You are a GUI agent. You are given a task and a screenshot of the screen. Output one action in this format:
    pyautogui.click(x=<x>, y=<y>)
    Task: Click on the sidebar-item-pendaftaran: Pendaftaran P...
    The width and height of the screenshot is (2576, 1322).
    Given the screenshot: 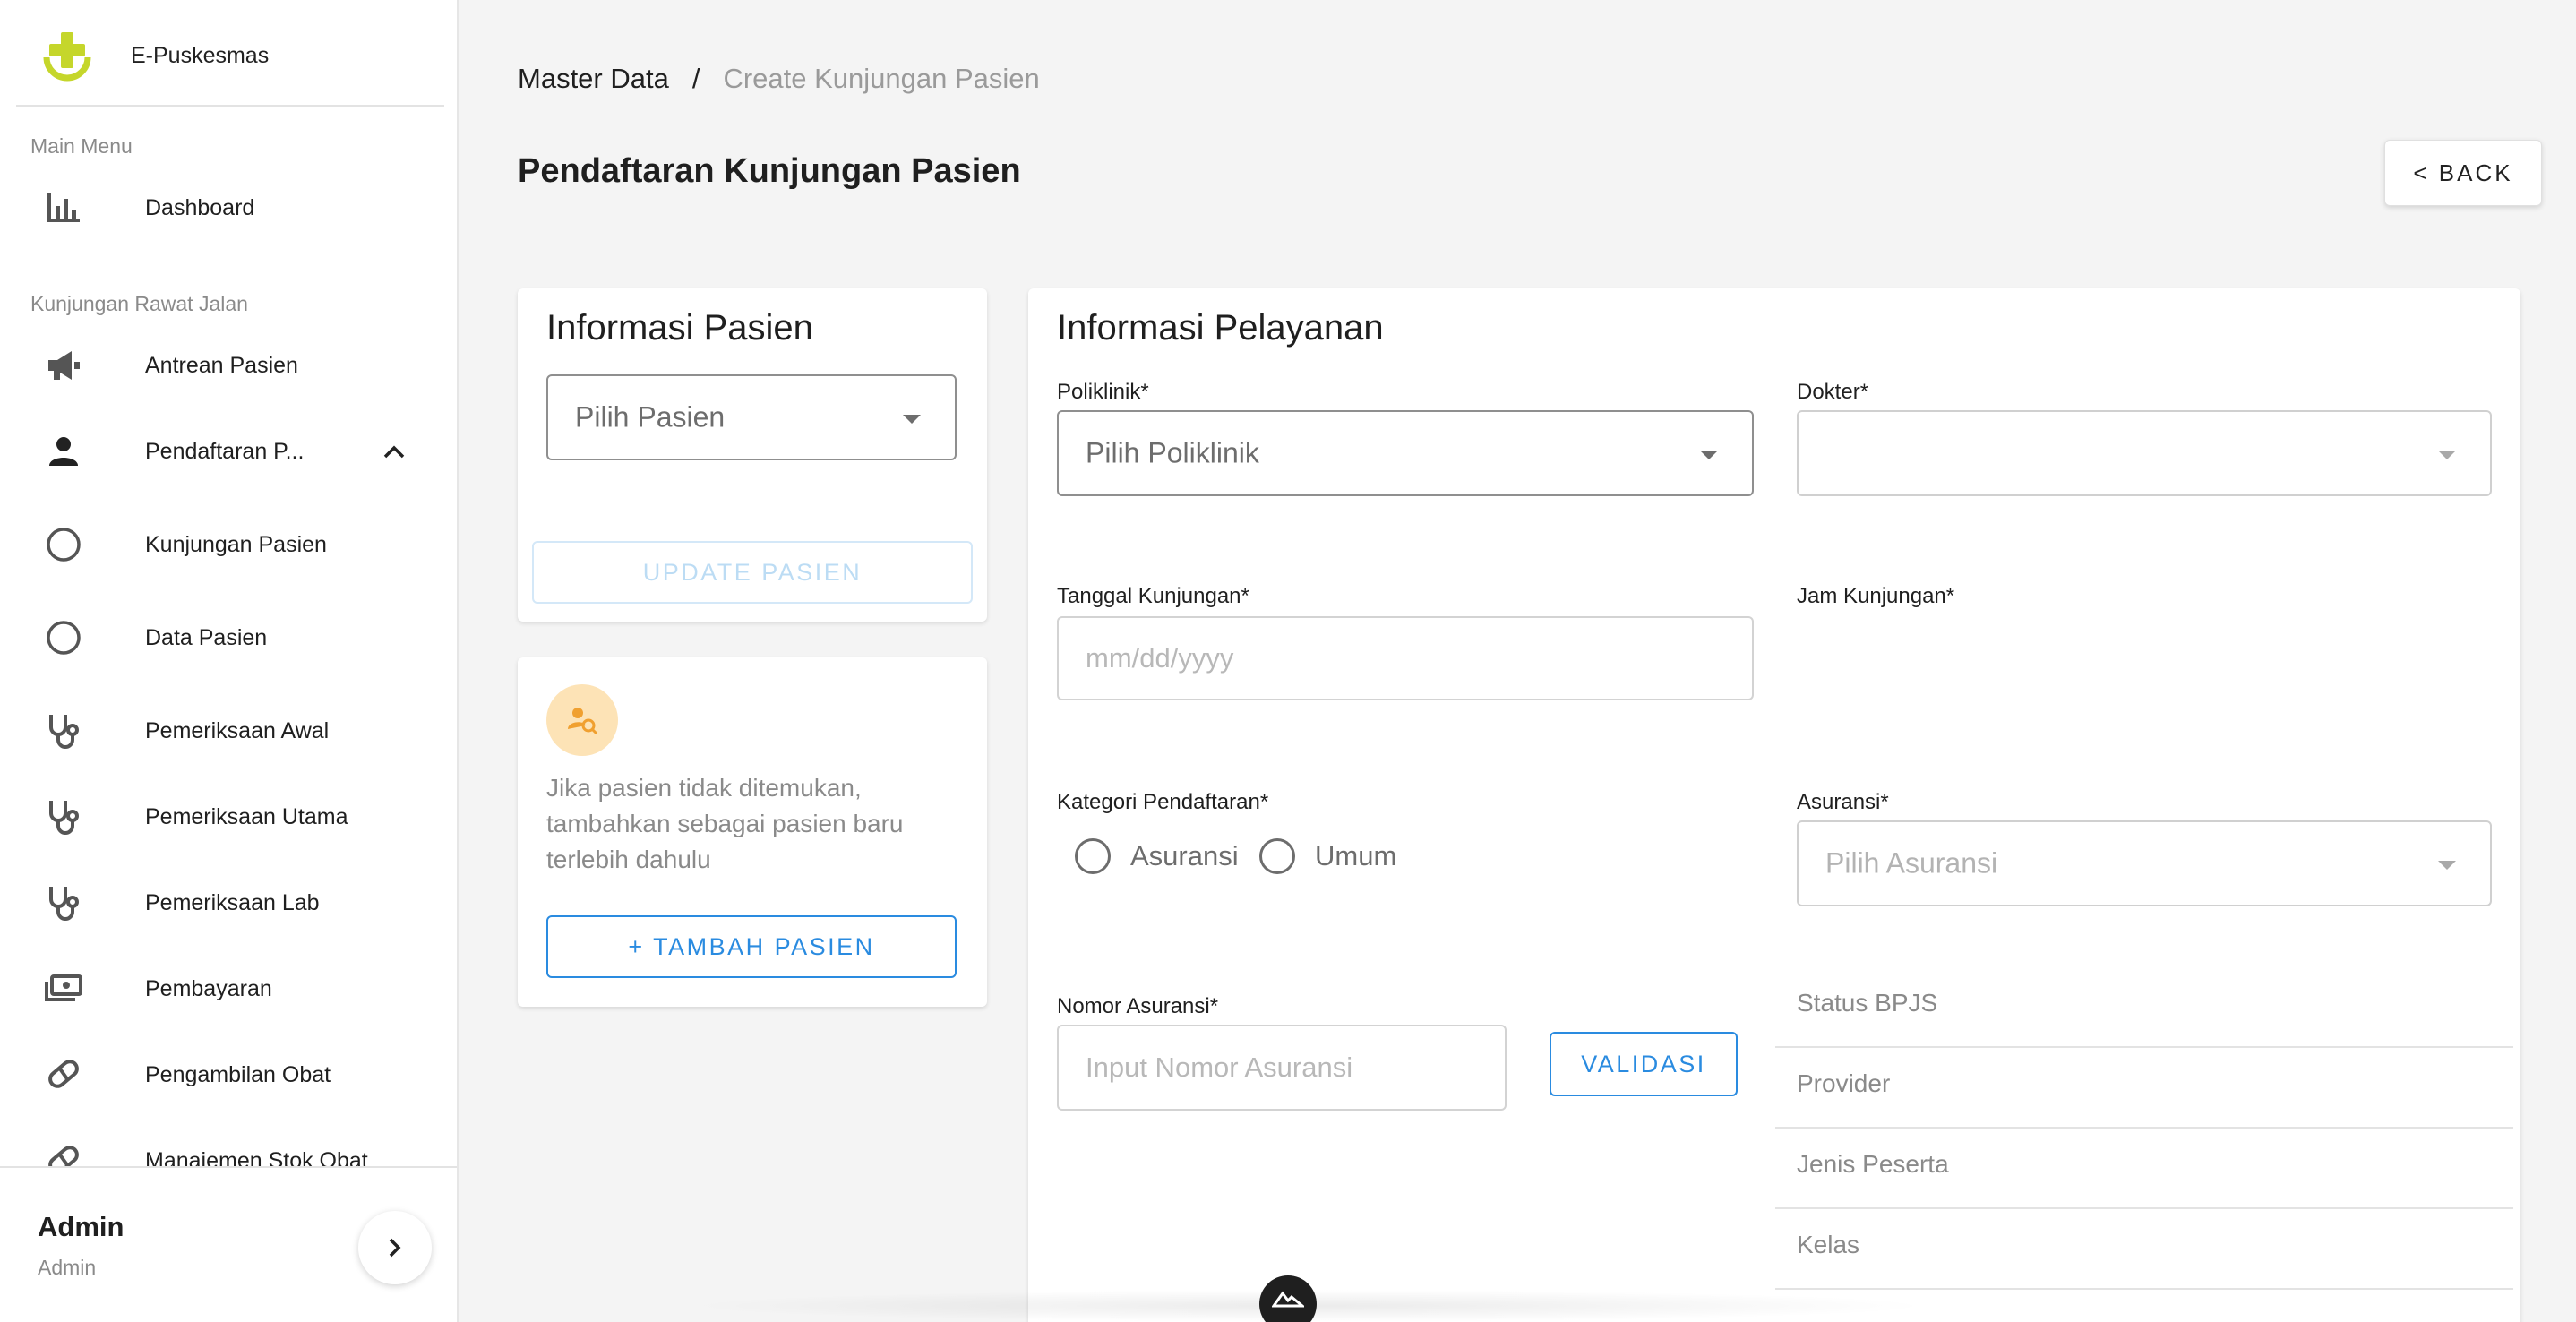 What is the action you would take?
    pyautogui.click(x=229, y=452)
    